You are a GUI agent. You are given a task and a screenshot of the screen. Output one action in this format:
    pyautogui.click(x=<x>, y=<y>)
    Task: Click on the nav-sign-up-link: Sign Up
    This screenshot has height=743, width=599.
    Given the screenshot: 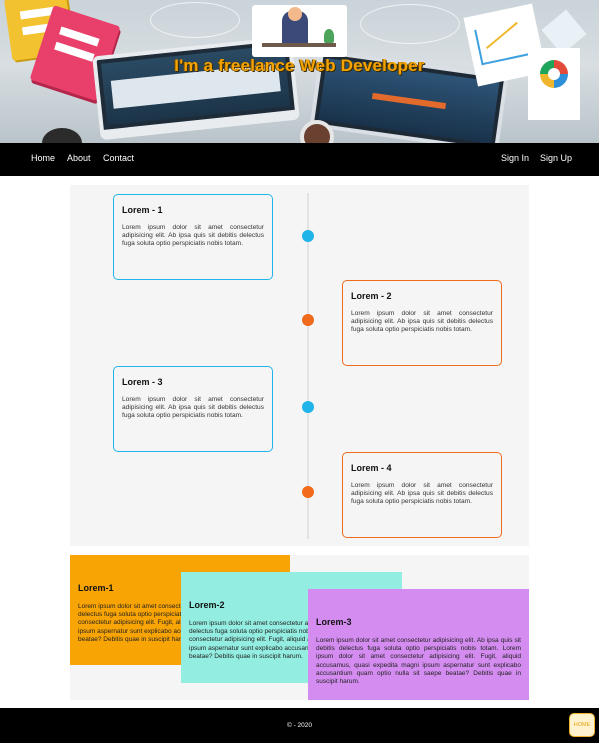 What is the action you would take?
    pyautogui.click(x=556, y=158)
    